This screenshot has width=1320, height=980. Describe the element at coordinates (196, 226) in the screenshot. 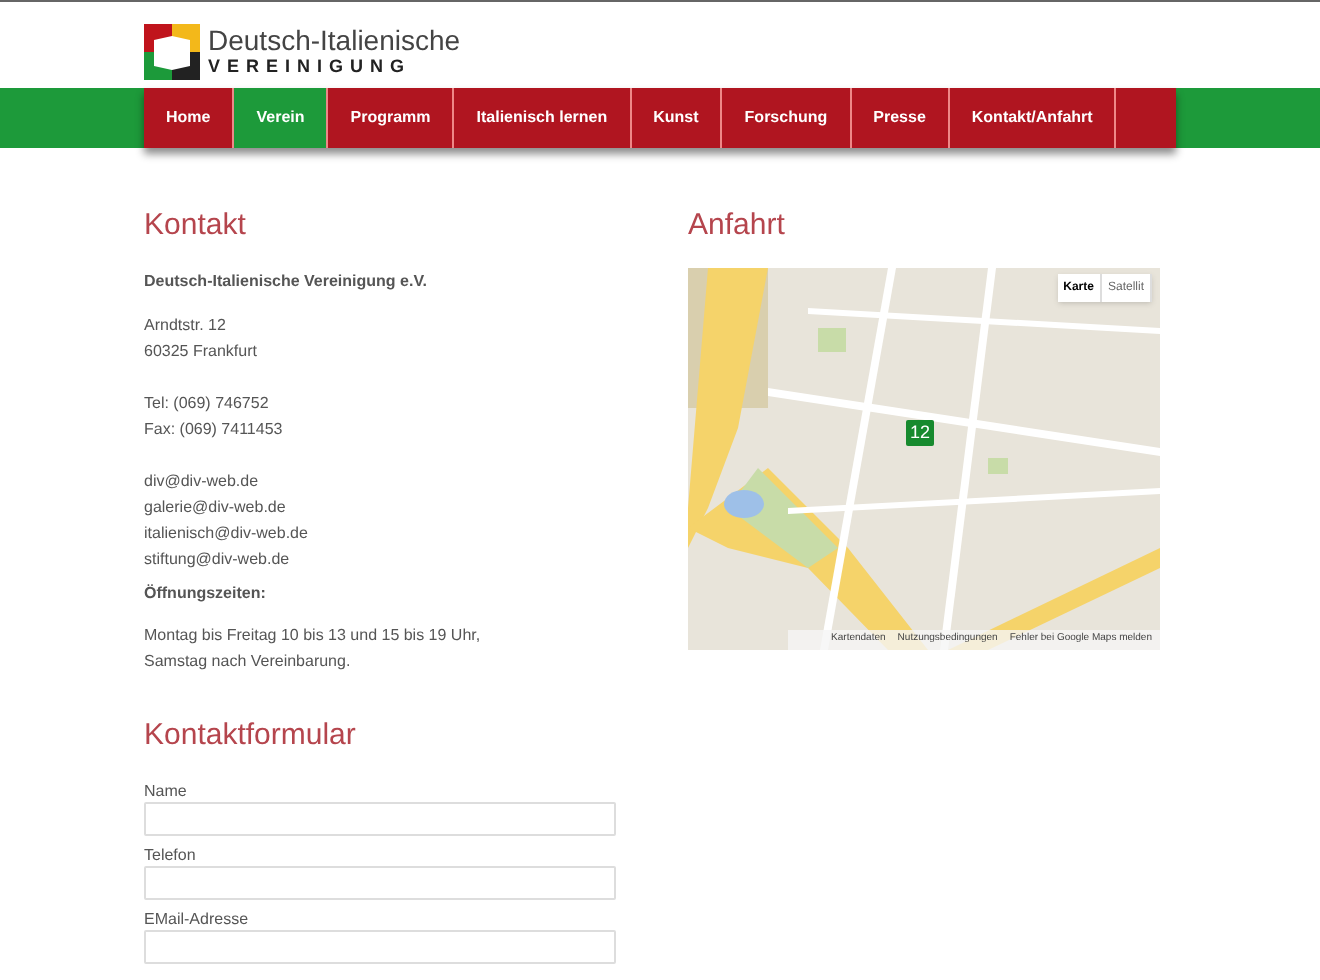

I see `contact-heading: Kontakt` at that location.